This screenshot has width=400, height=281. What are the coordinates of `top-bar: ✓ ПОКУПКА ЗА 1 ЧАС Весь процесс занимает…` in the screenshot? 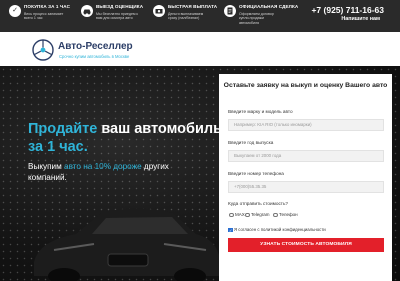 It's located at (200, 16).